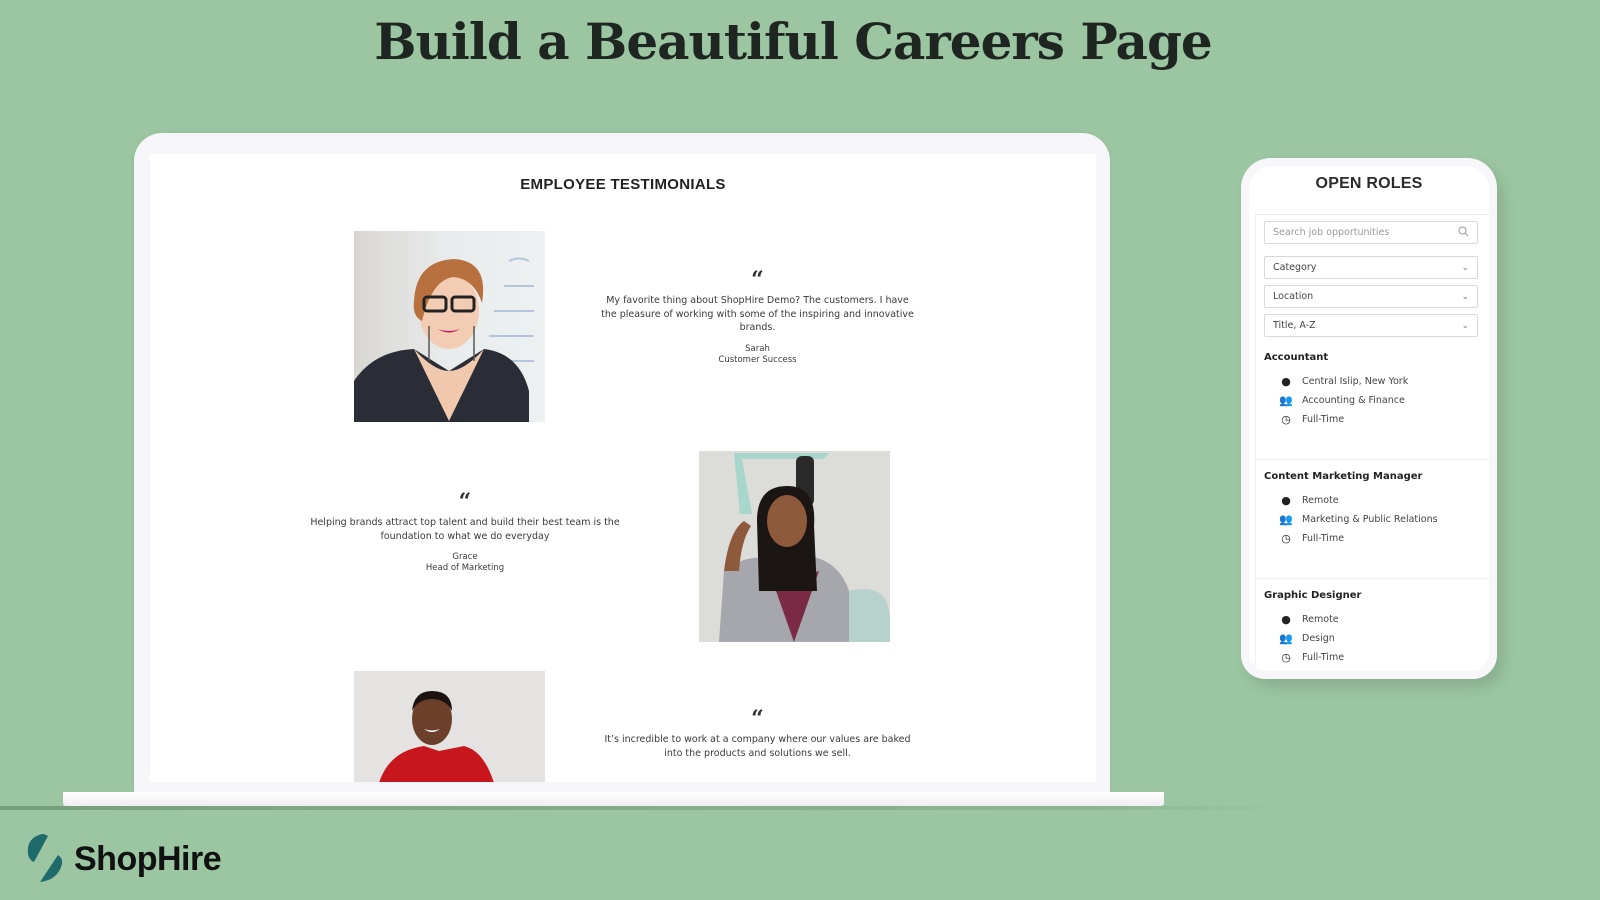 The height and width of the screenshot is (900, 1600). What do you see at coordinates (1318, 638) in the screenshot?
I see `job-department: Design` at bounding box center [1318, 638].